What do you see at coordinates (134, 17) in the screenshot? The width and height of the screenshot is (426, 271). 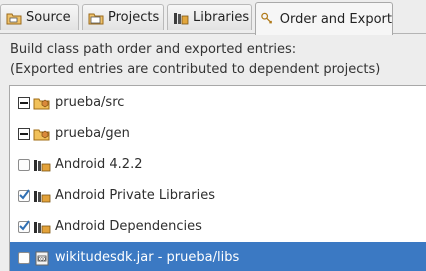 I see `tab-projects-label: Projects` at bounding box center [134, 17].